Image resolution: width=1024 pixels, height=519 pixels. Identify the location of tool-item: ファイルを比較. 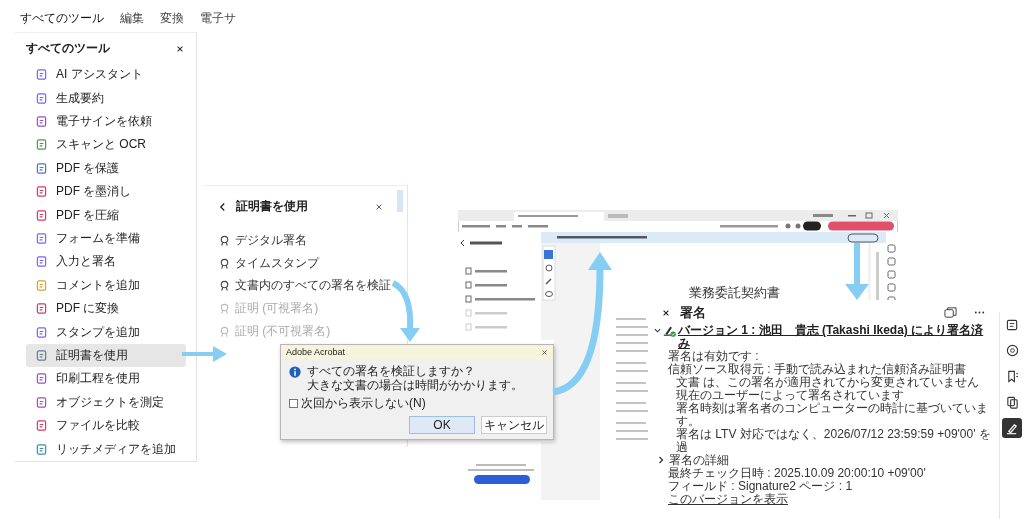
(106, 426).